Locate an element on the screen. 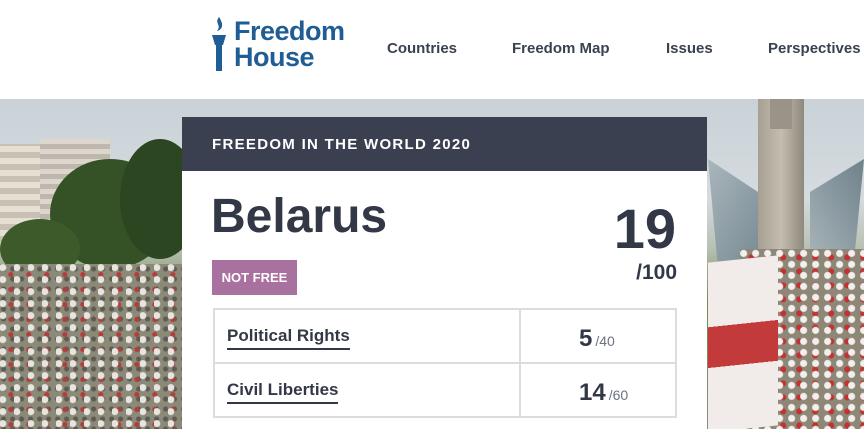  row-value-cell: 14/60 is located at coordinates (598, 390).